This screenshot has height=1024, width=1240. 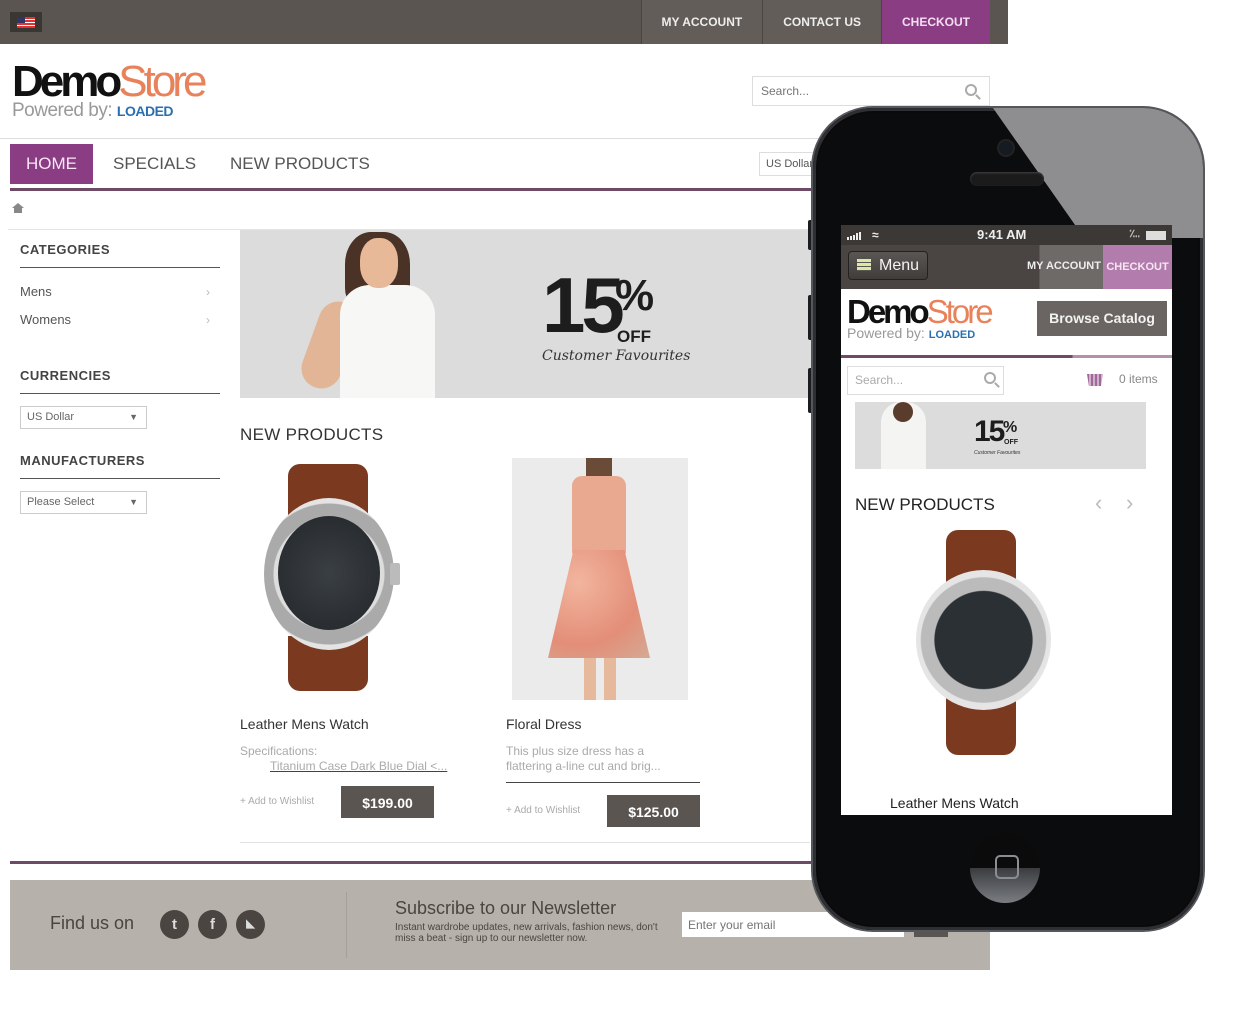 I want to click on mobile-nav-divider, so click(x=1006, y=356).